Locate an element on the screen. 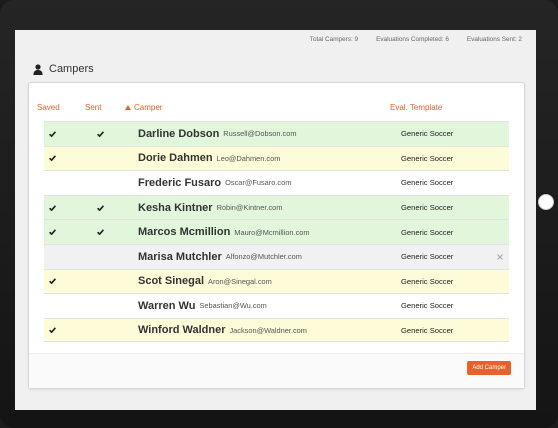  close-icon is located at coordinates (500, 256).